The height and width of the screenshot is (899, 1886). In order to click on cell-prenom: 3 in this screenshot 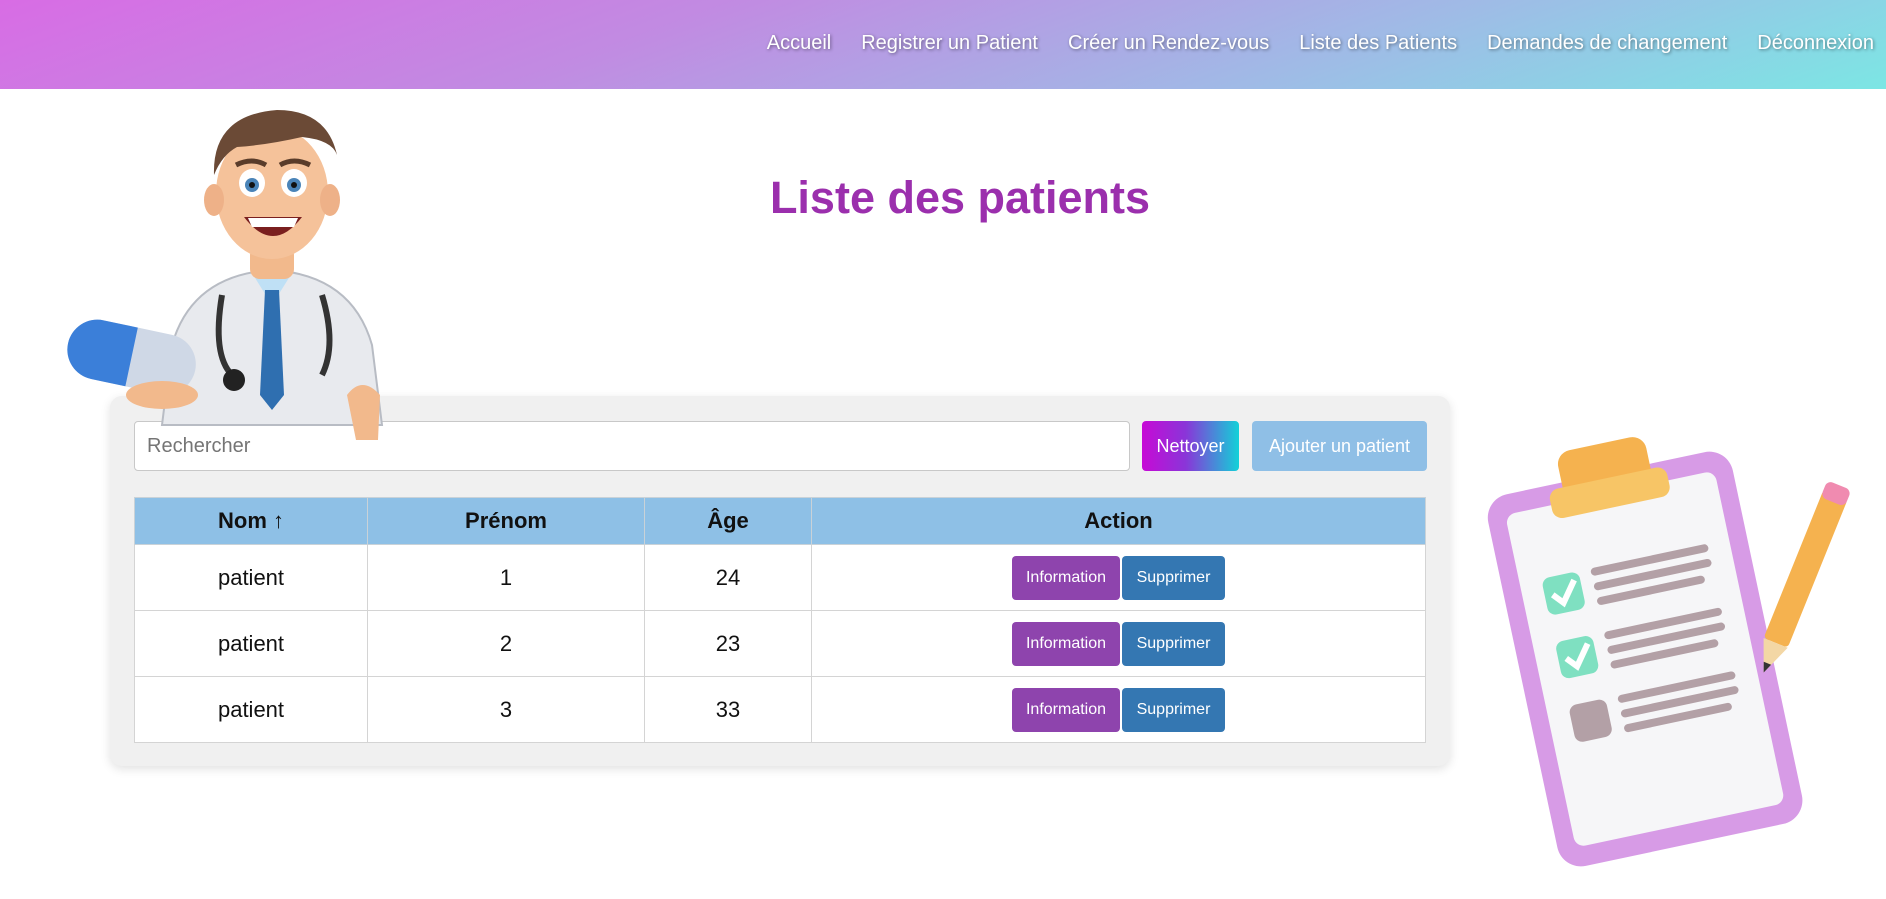, I will do `click(506, 709)`.